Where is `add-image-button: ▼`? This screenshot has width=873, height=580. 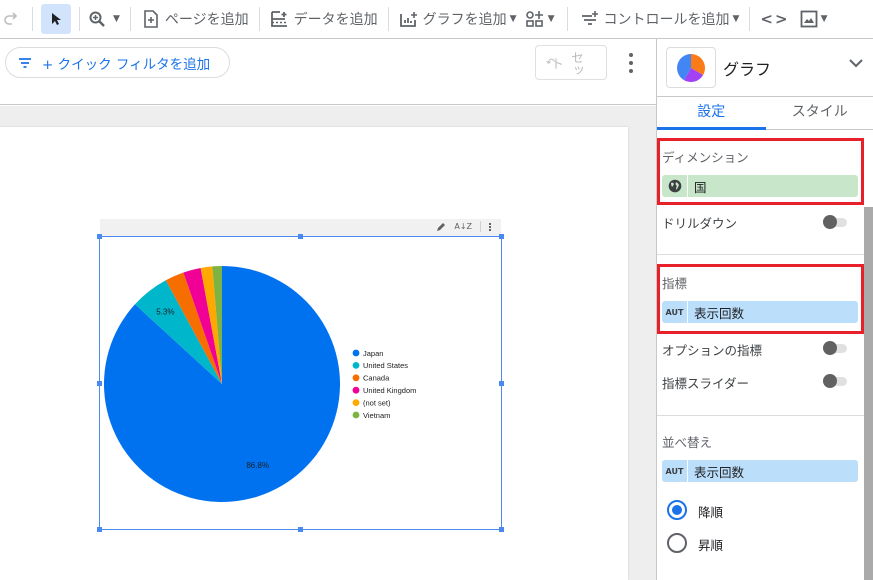
add-image-button: ▼ is located at coordinates (814, 19).